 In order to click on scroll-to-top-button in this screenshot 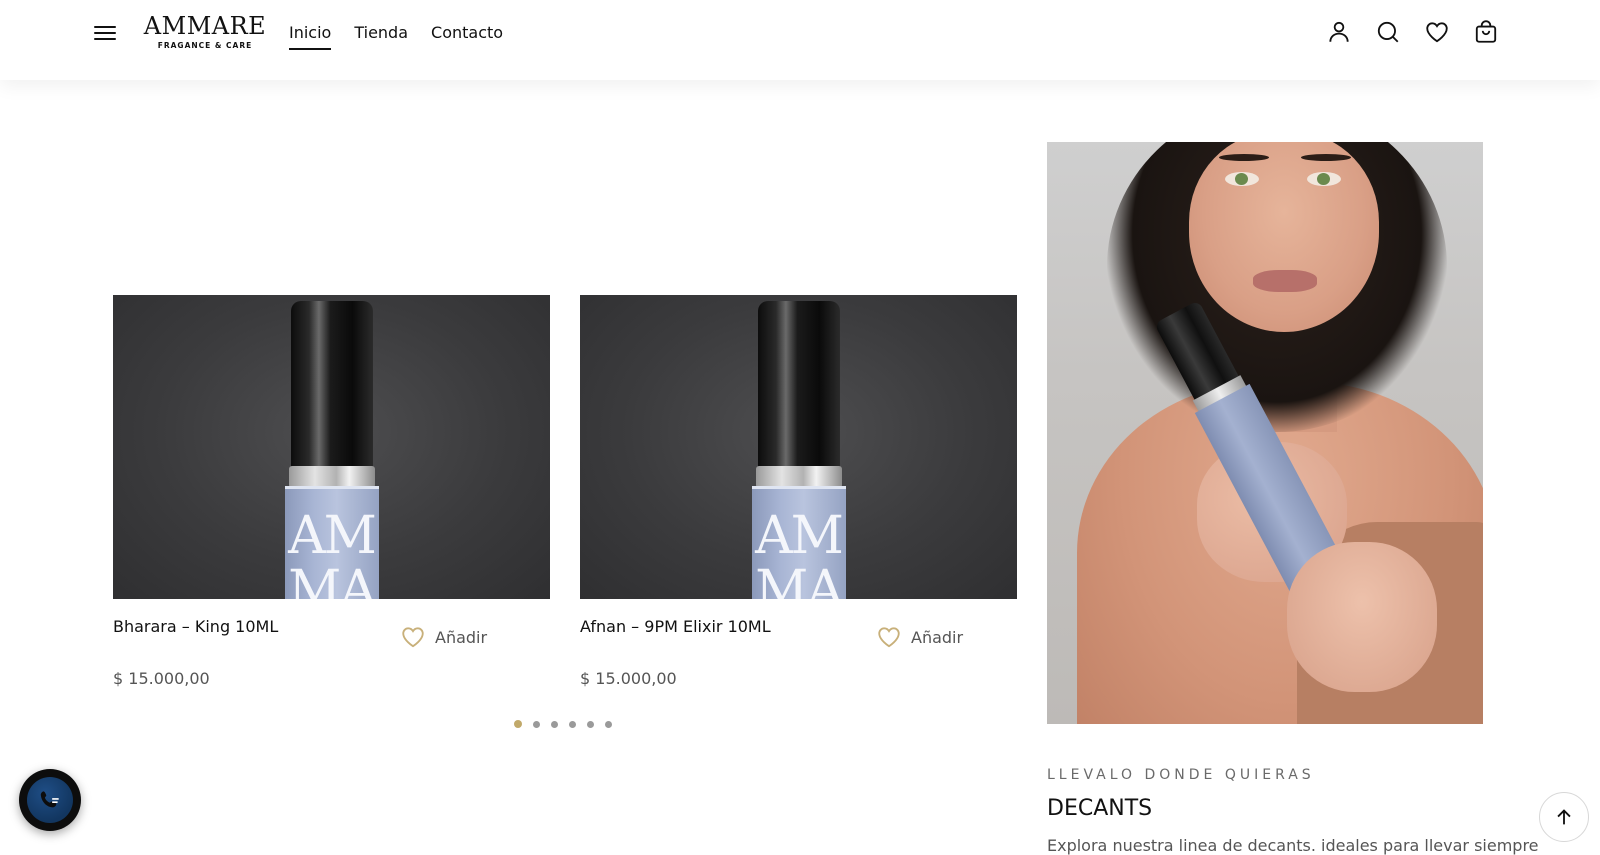, I will do `click(1564, 817)`.